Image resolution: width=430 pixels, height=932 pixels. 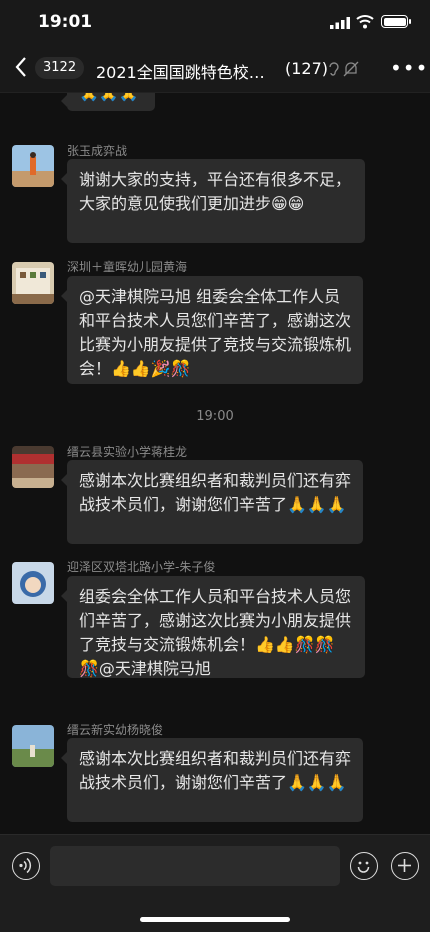 I want to click on sender-name: 缙云县实验小学蒋桂龙, so click(x=127, y=452).